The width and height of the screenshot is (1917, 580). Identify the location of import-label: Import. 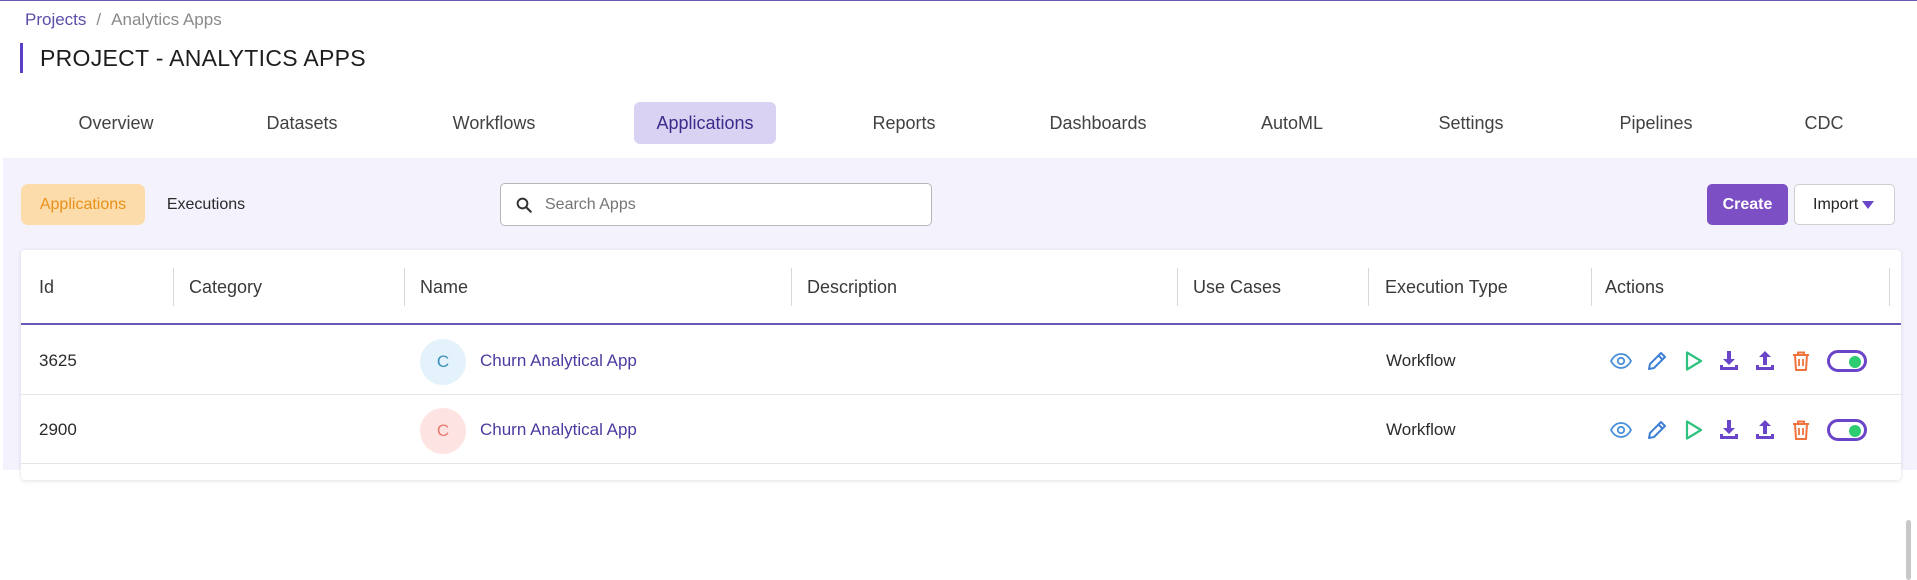
(1836, 204).